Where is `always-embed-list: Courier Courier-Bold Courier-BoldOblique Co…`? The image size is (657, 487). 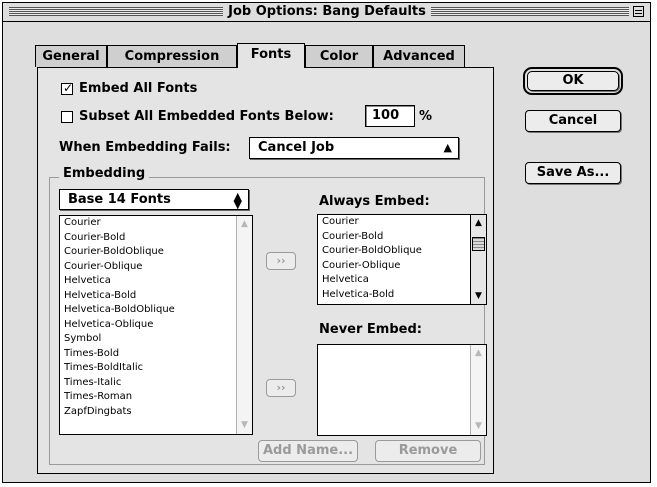
always-embed-list: Courier Courier-Bold Courier-BoldOblique Co… is located at coordinates (402, 259).